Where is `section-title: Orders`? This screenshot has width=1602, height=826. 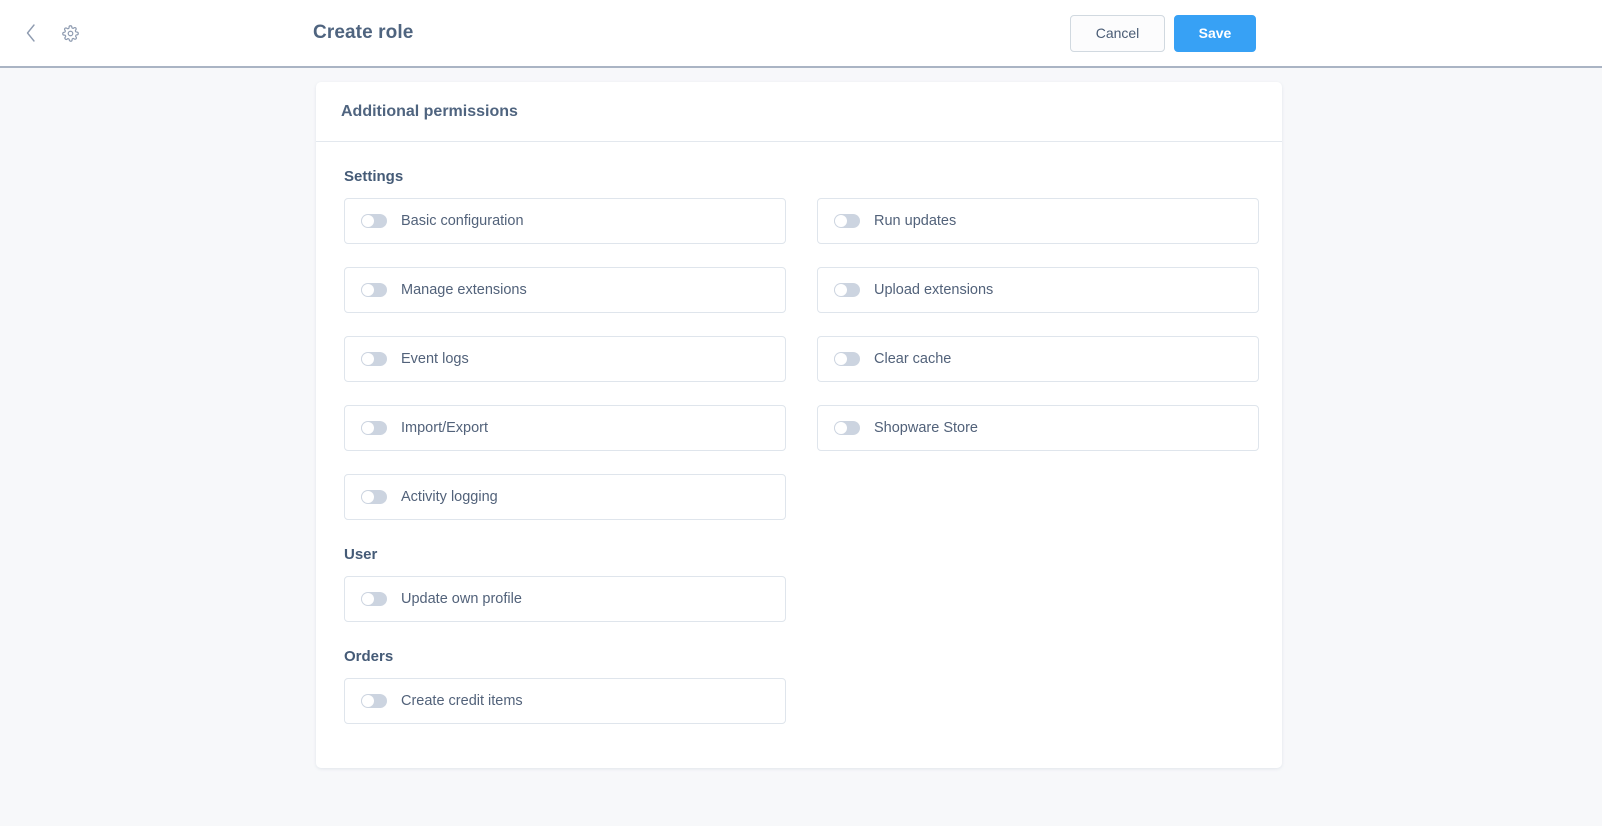
section-title: Orders is located at coordinates (369, 656).